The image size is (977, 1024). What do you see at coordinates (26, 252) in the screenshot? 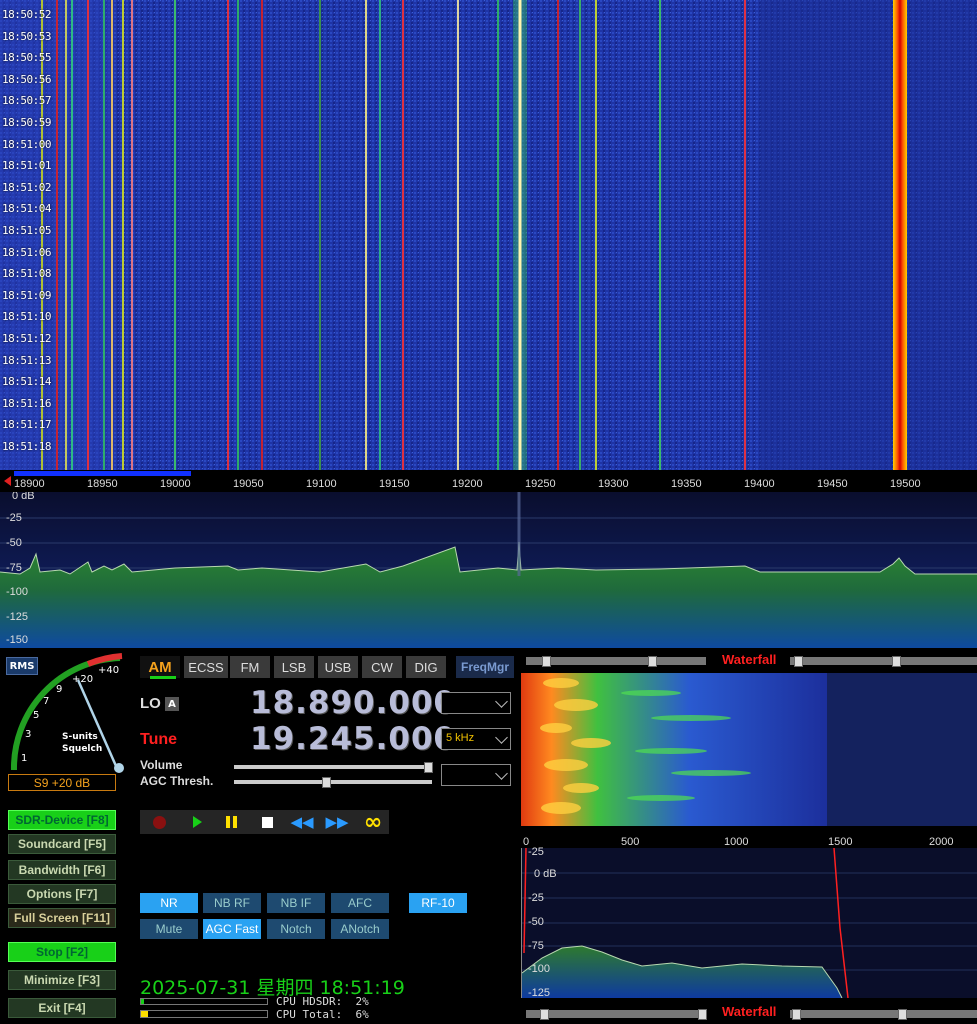
I see `time-label: 18:51:06` at bounding box center [26, 252].